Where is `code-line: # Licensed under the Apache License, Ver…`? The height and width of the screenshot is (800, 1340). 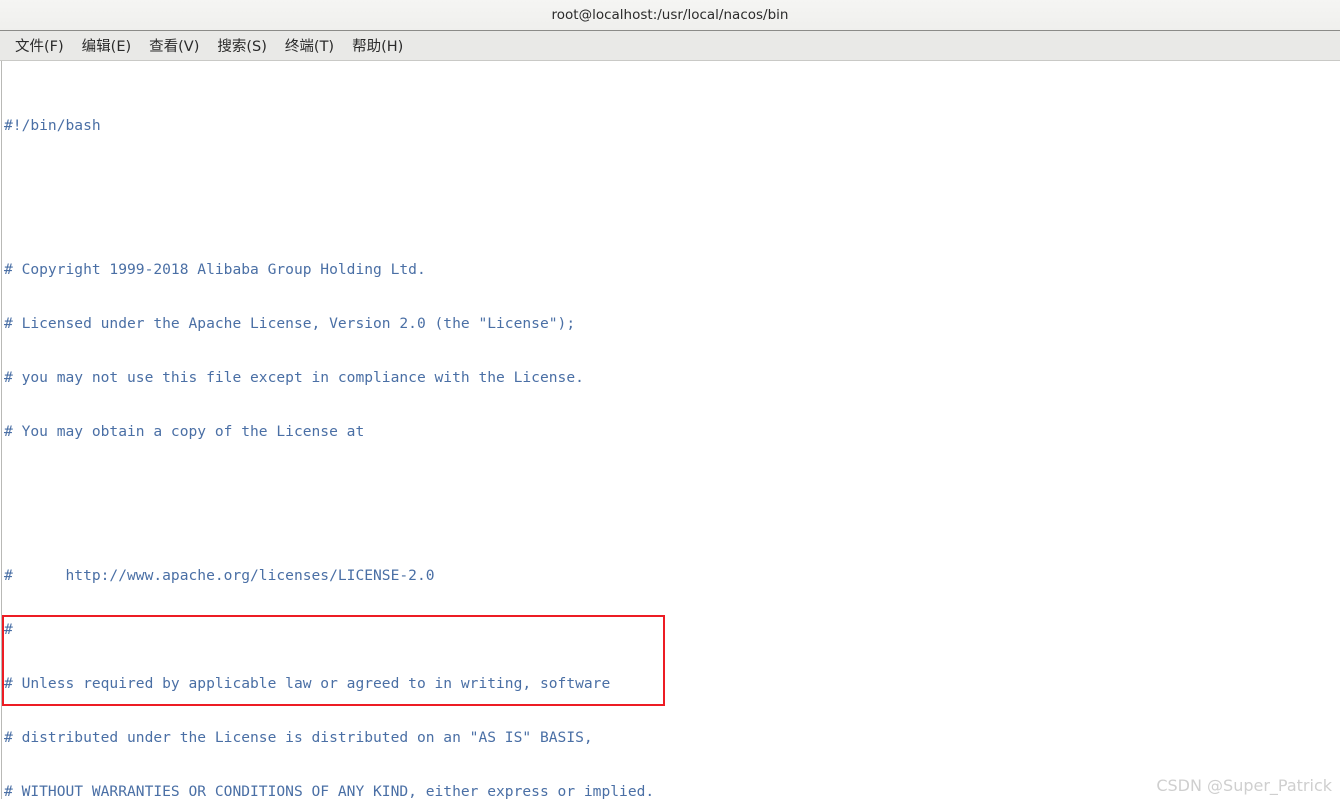 code-line: # Licensed under the Apache License, Ver… is located at coordinates (290, 323).